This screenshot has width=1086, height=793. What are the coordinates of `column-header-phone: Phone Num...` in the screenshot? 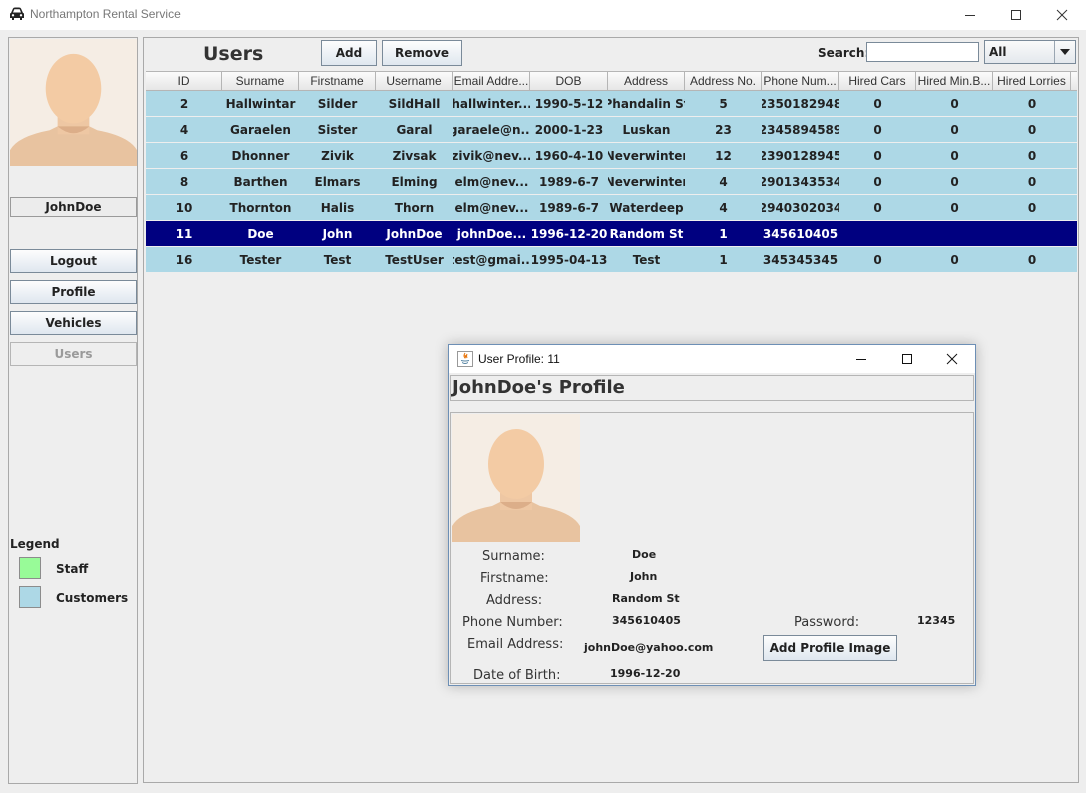 It's located at (800, 81).